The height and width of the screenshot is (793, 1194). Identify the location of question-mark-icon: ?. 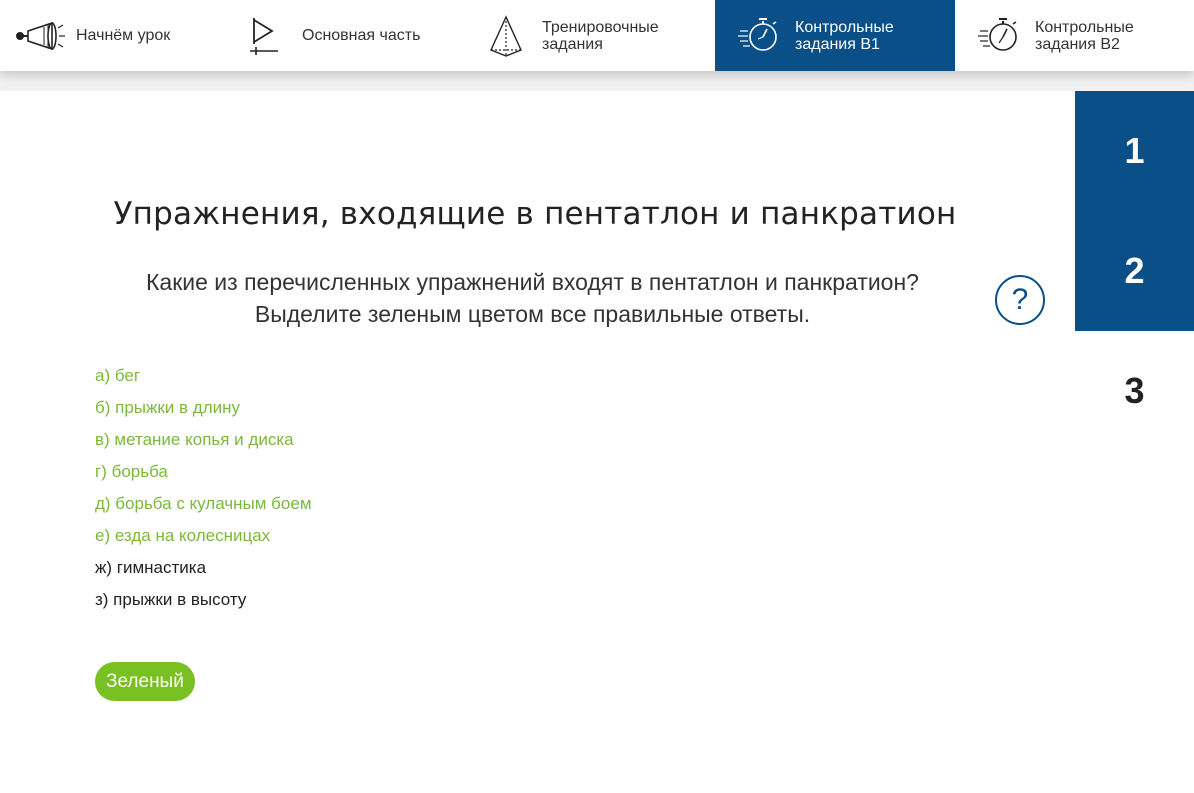
(1020, 299).